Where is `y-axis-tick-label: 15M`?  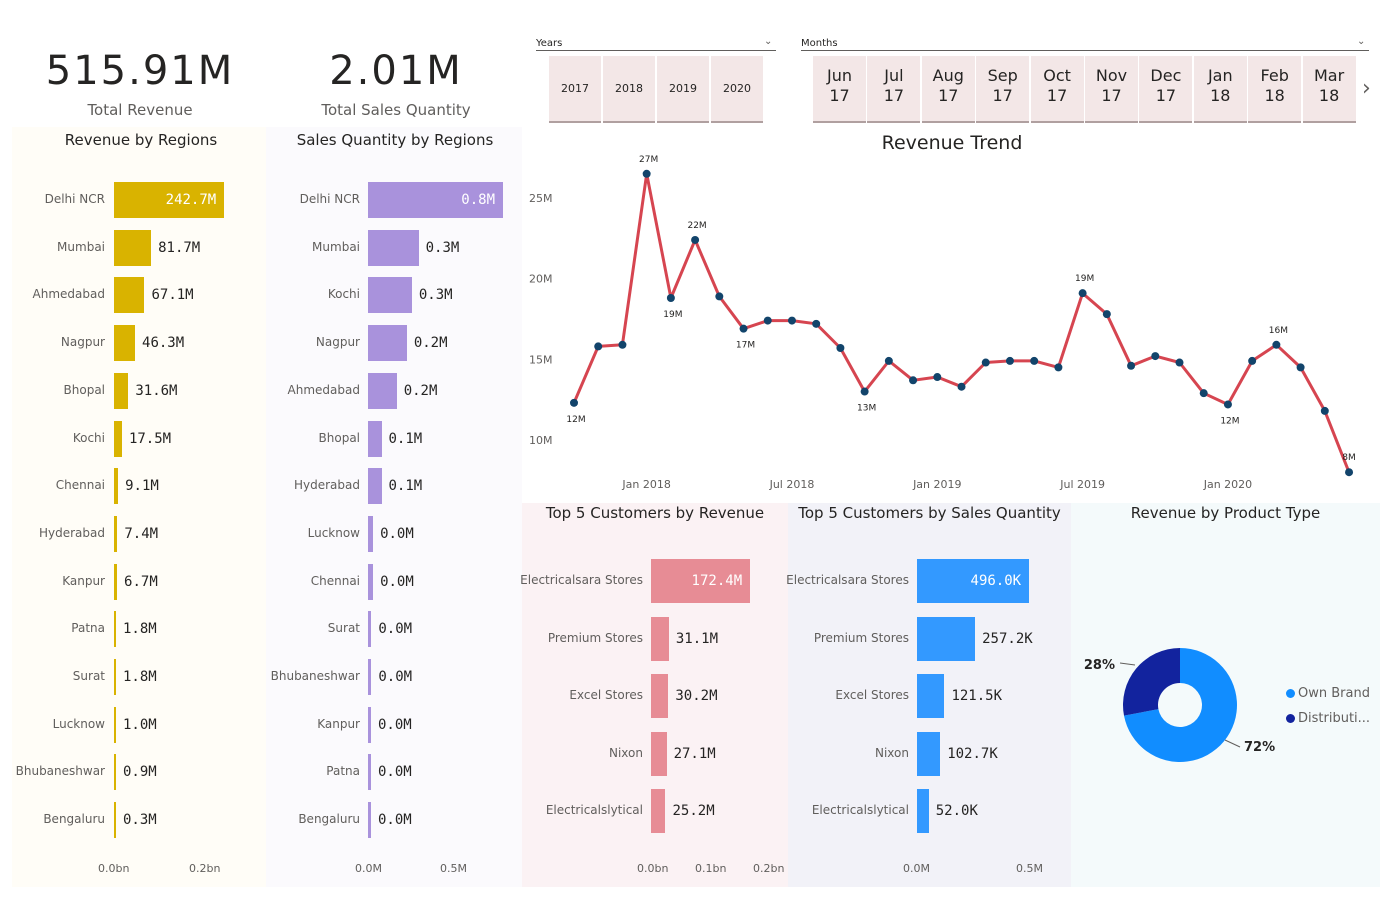 y-axis-tick-label: 15M is located at coordinates (541, 359).